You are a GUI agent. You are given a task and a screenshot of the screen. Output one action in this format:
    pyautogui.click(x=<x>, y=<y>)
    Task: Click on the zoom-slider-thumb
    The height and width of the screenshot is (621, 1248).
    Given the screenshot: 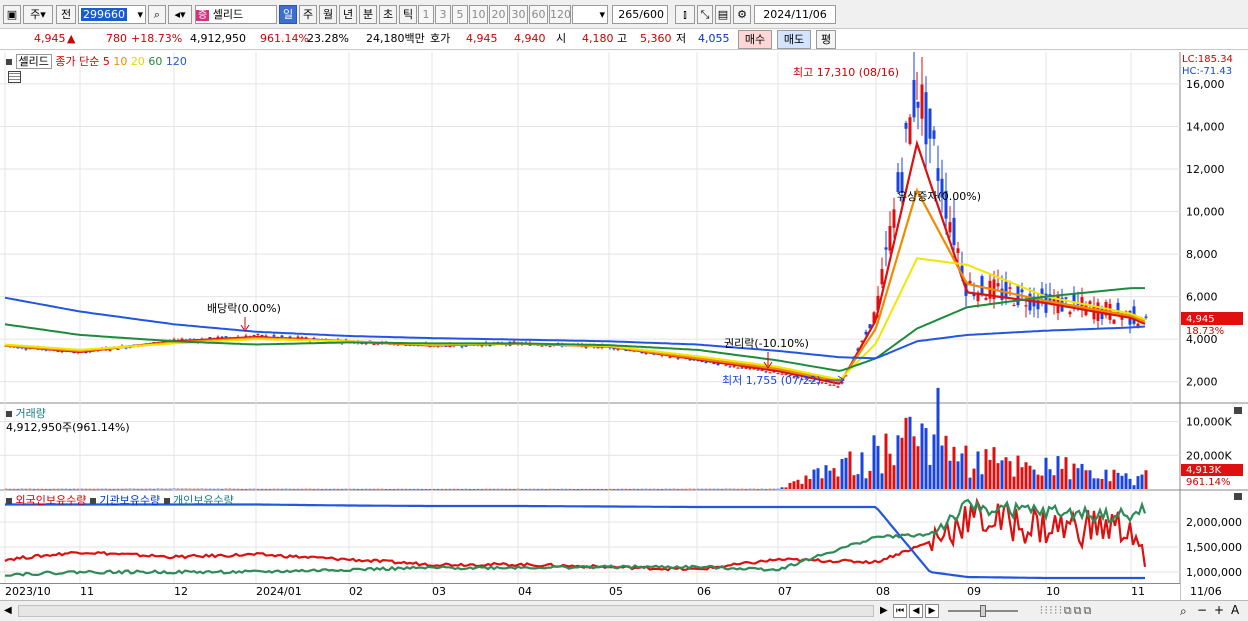 What is the action you would take?
    pyautogui.click(x=983, y=611)
    